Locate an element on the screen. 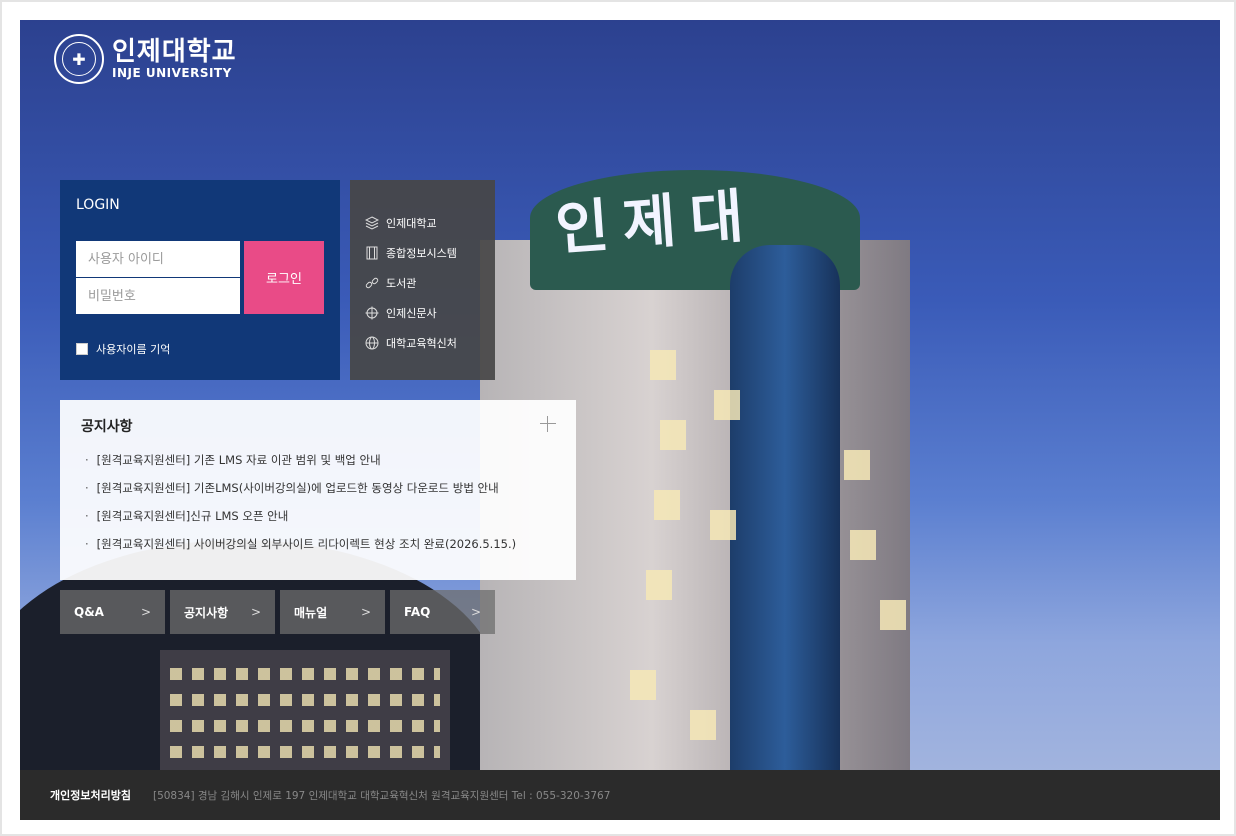 Image resolution: width=1236 pixels, height=836 pixels. layers-icon is located at coordinates (372, 223).